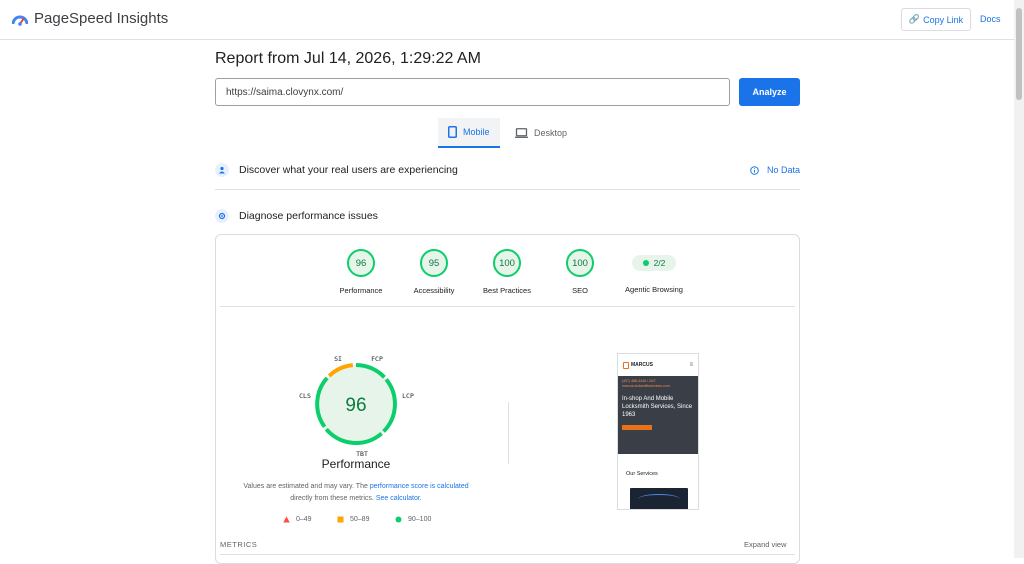 This screenshot has width=1024, height=564. What do you see at coordinates (333, 498) in the screenshot?
I see `note-middle: directly from these metrics.` at bounding box center [333, 498].